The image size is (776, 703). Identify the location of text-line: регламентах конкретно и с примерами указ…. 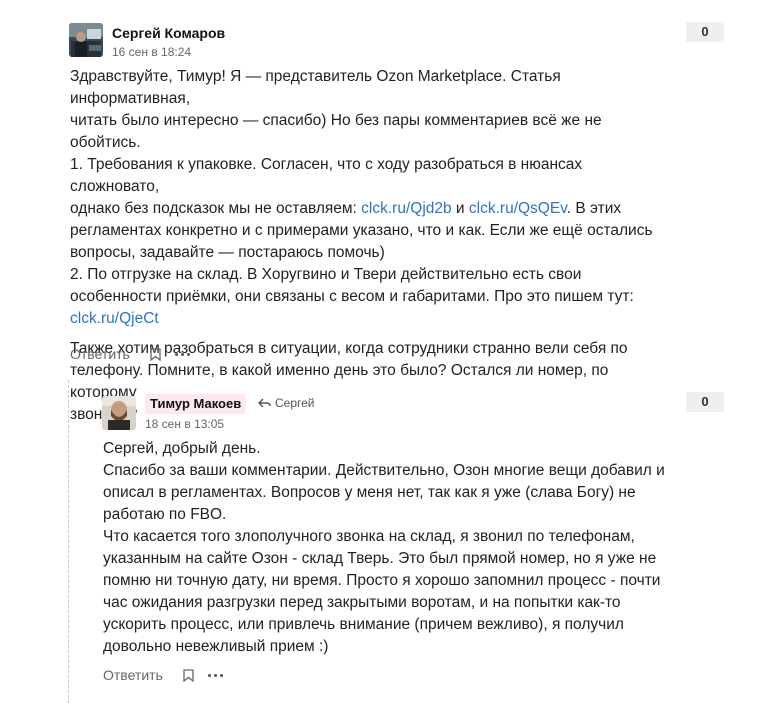
(361, 230).